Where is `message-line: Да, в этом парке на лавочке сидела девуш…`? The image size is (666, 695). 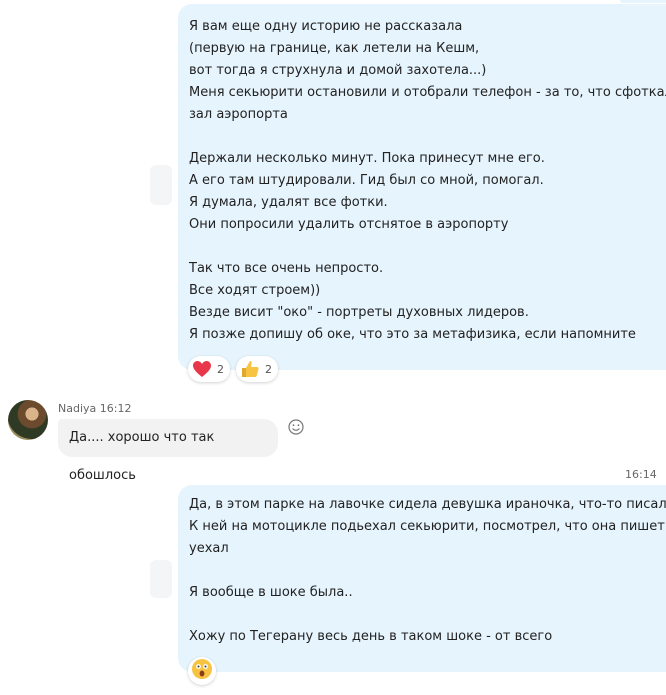 message-line: Да, в этом парке на лавочке сидела девуш… is located at coordinates (427, 504).